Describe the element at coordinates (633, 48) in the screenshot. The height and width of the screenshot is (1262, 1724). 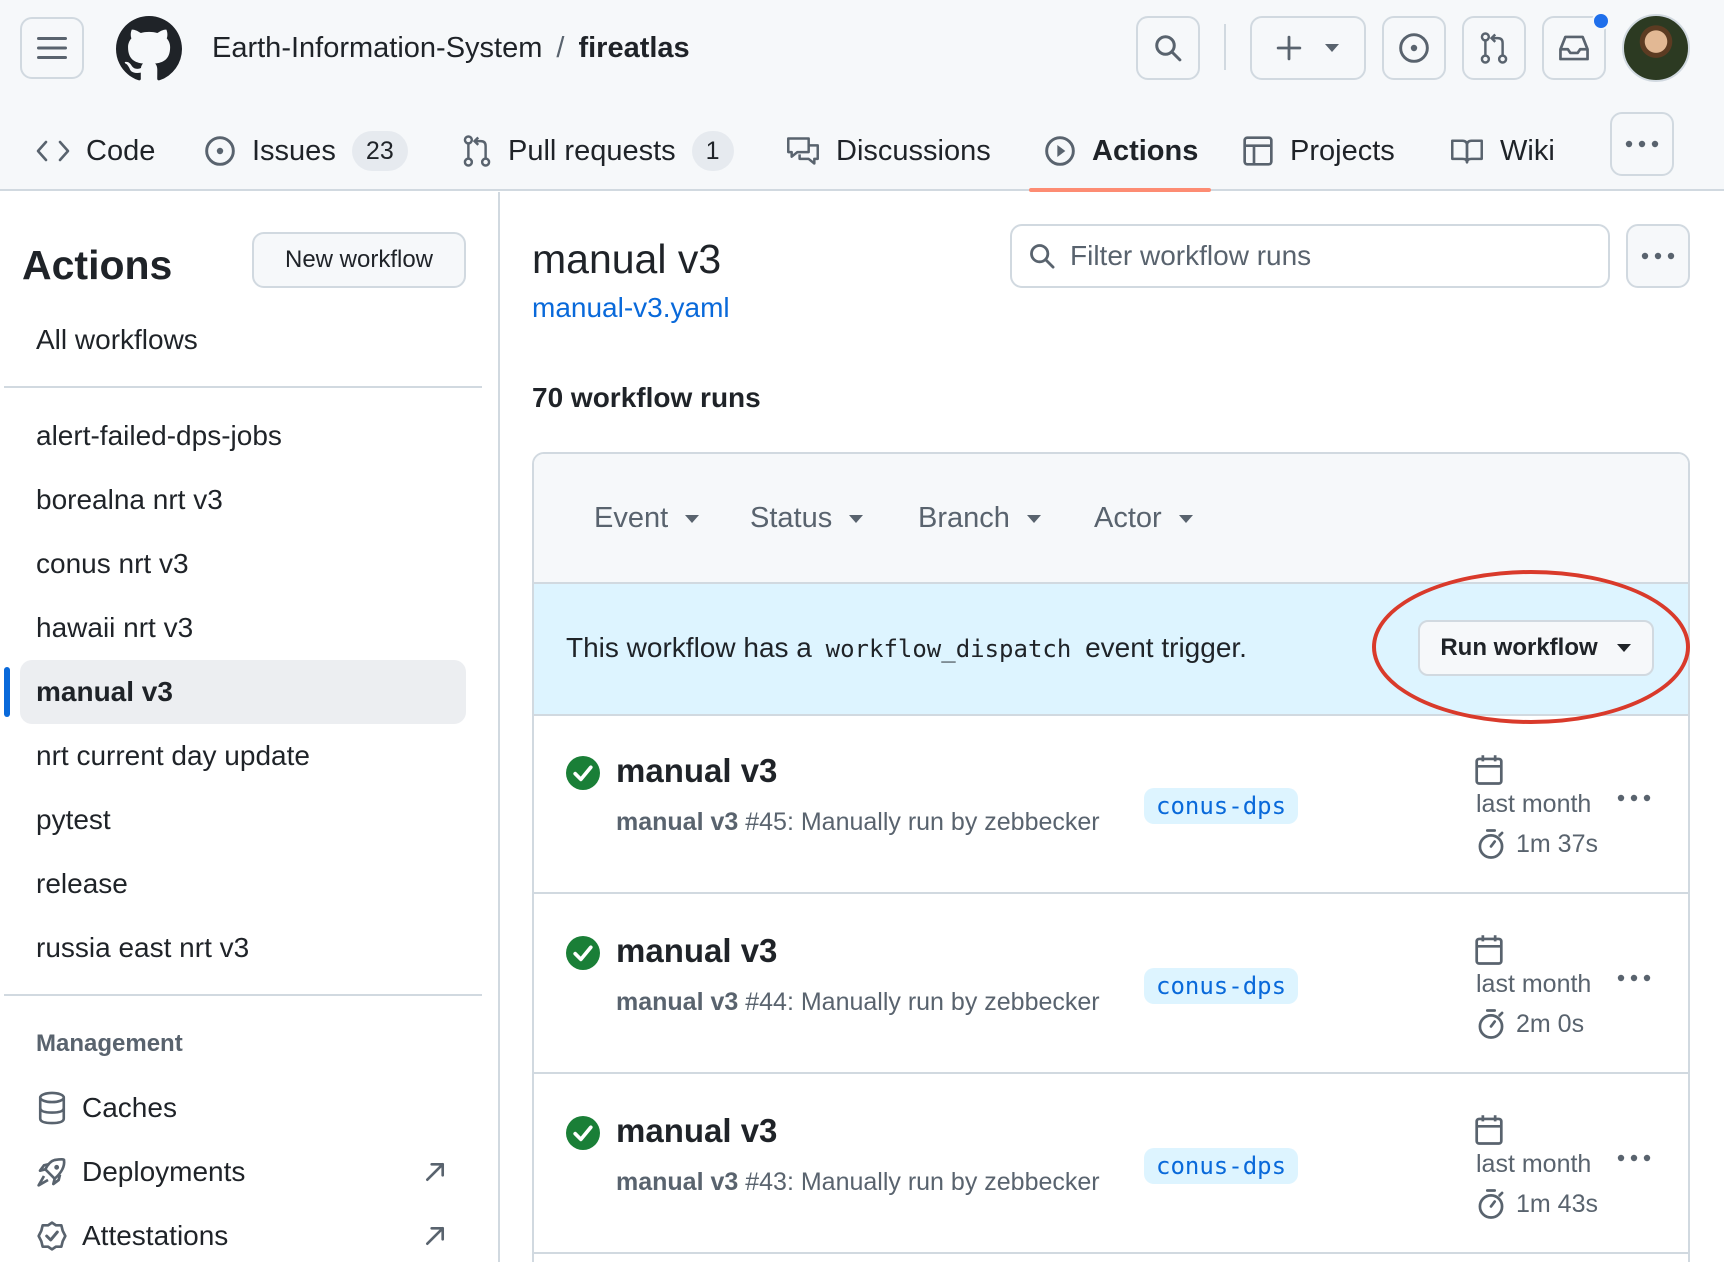
I see `repo-name-link: fireatlas` at that location.